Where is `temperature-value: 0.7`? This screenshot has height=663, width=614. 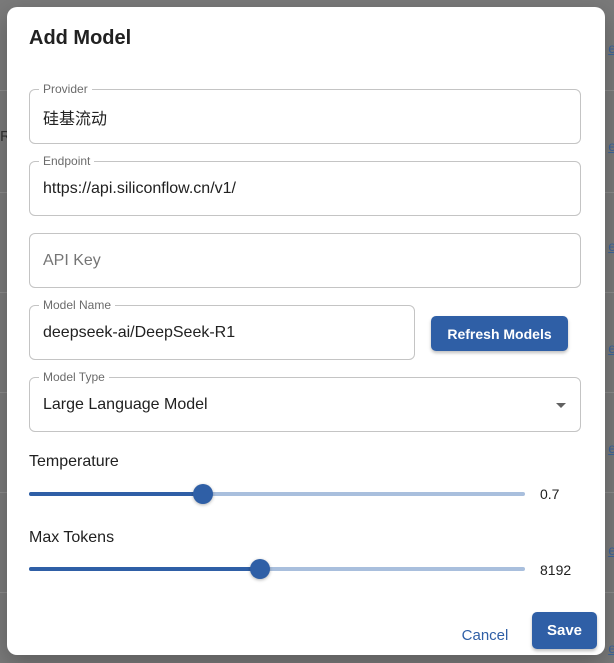 temperature-value: 0.7 is located at coordinates (550, 494).